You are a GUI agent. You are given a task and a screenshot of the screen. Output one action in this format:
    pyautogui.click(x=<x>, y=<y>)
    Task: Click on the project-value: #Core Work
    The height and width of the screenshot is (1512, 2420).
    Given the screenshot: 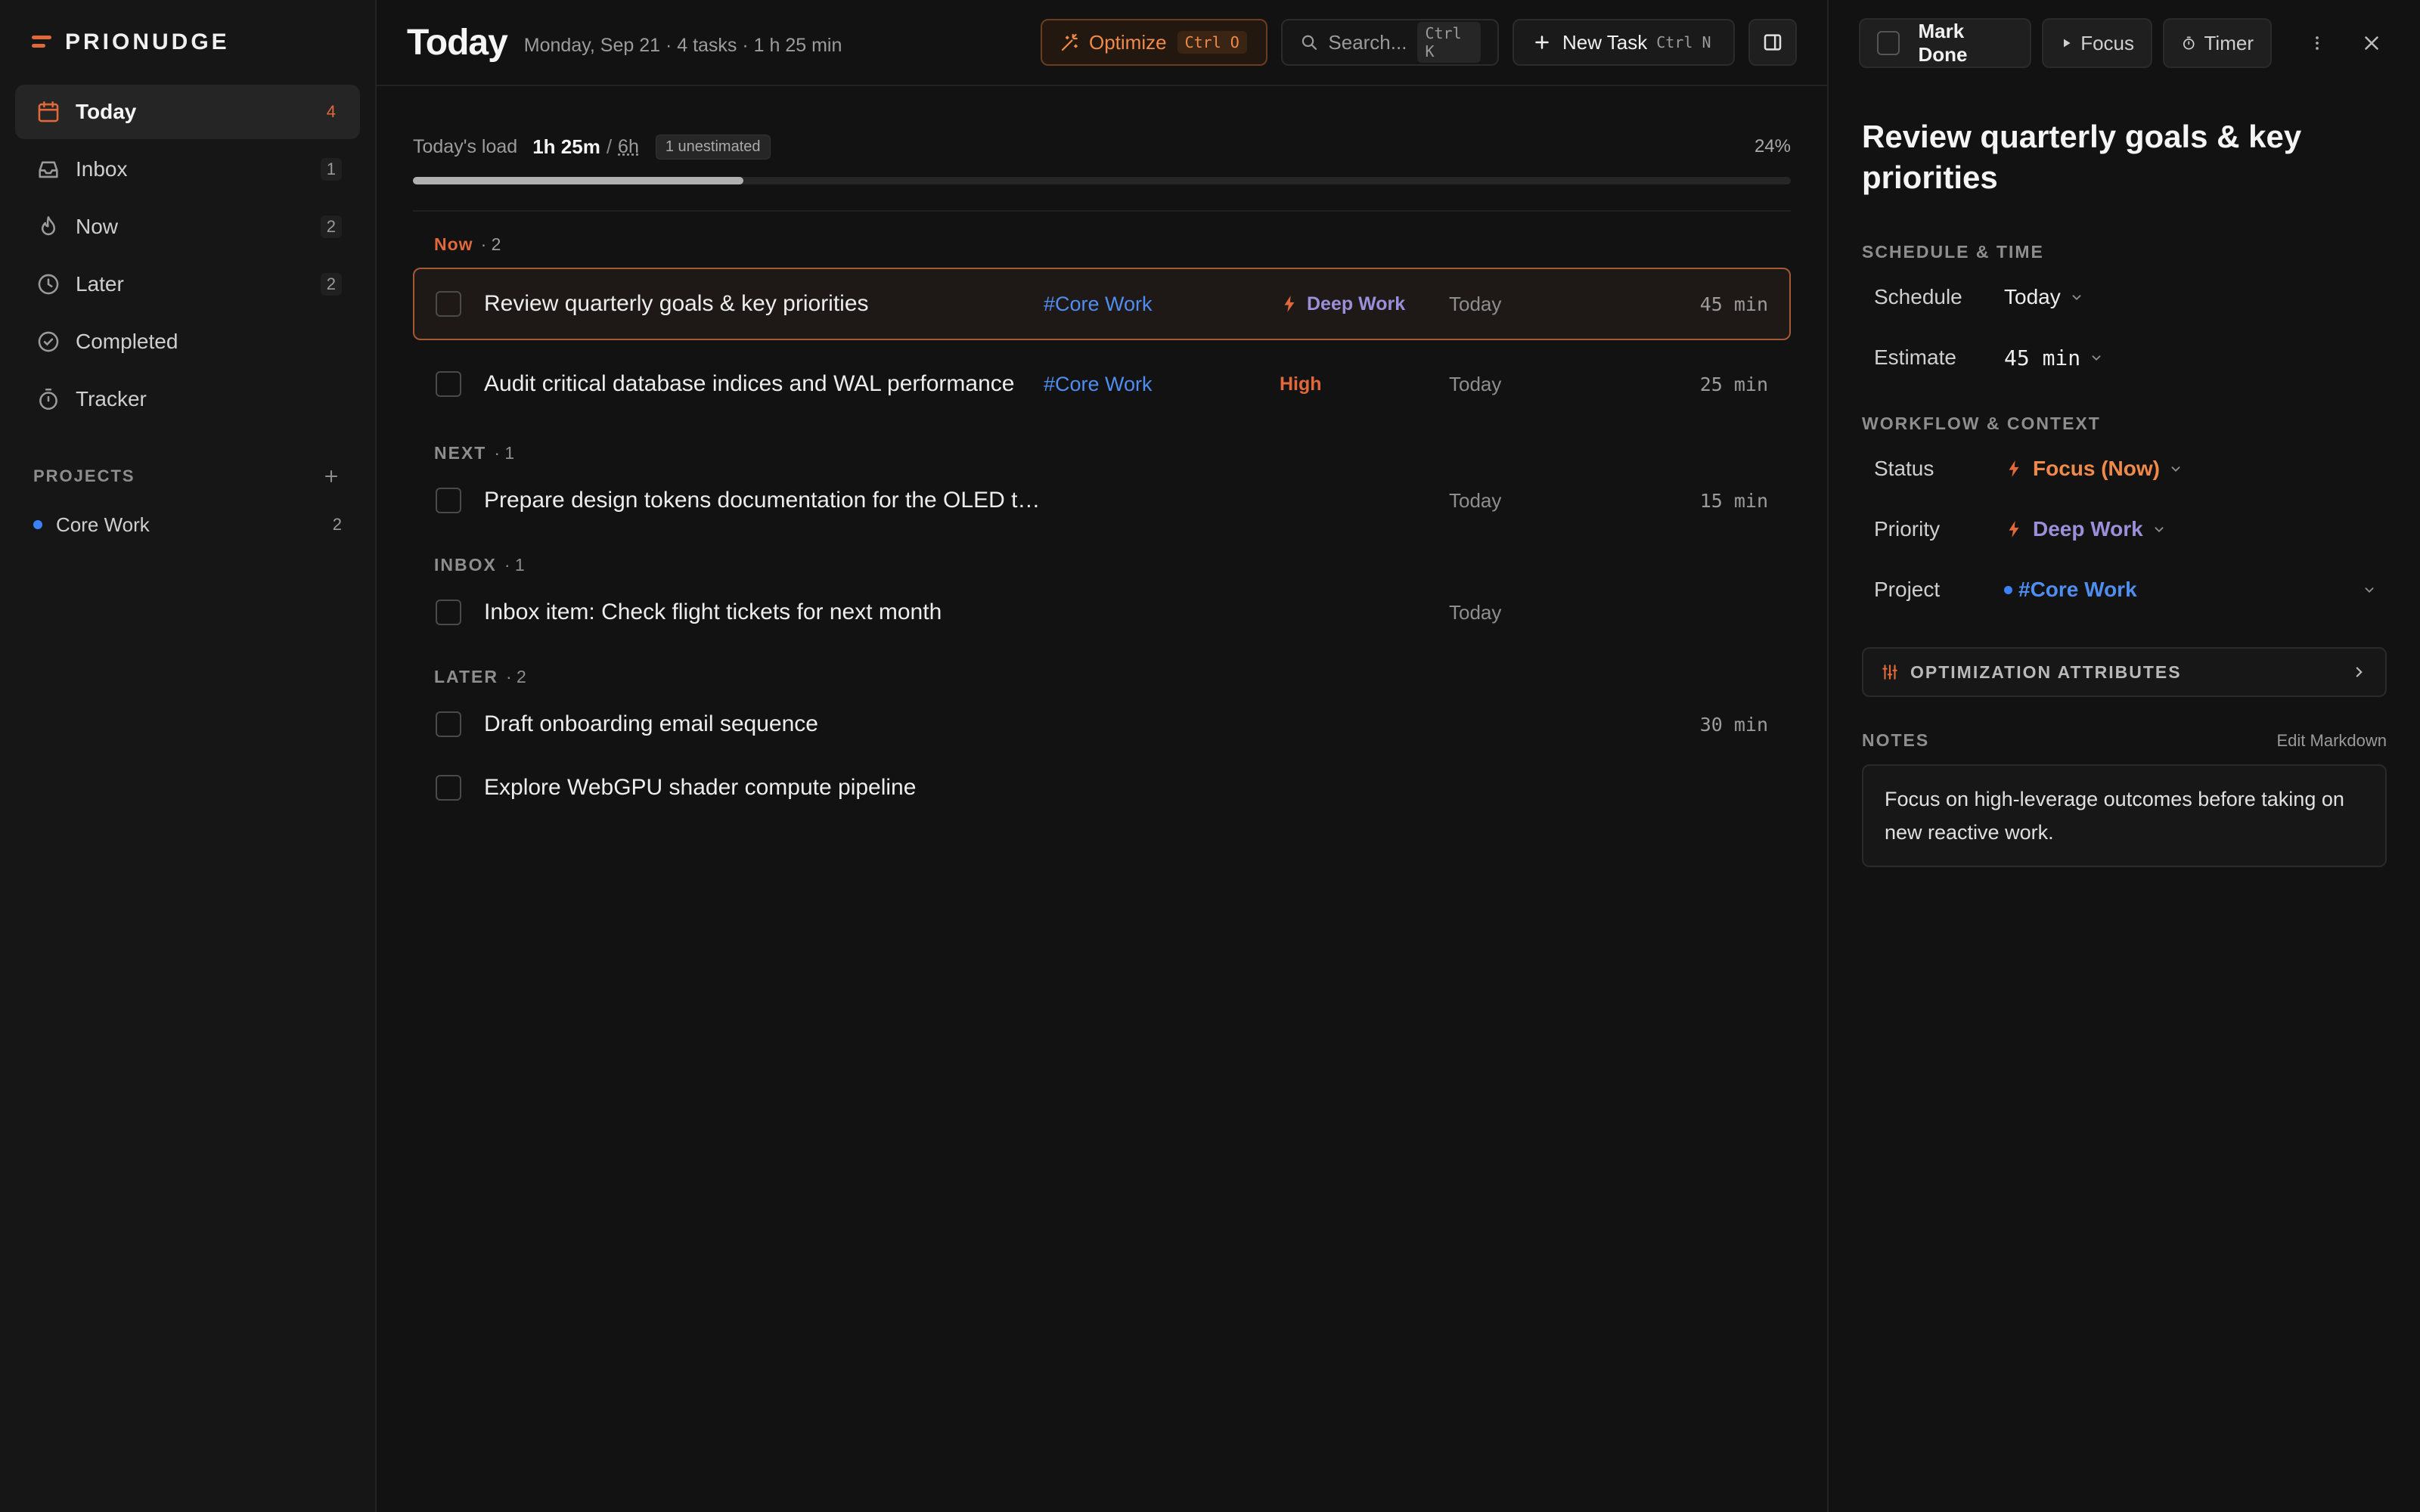 What is the action you would take?
    pyautogui.click(x=2077, y=589)
    